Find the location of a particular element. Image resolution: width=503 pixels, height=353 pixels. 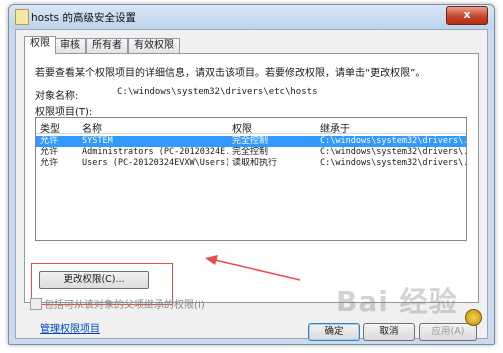

coin-icon is located at coordinates (473, 317).